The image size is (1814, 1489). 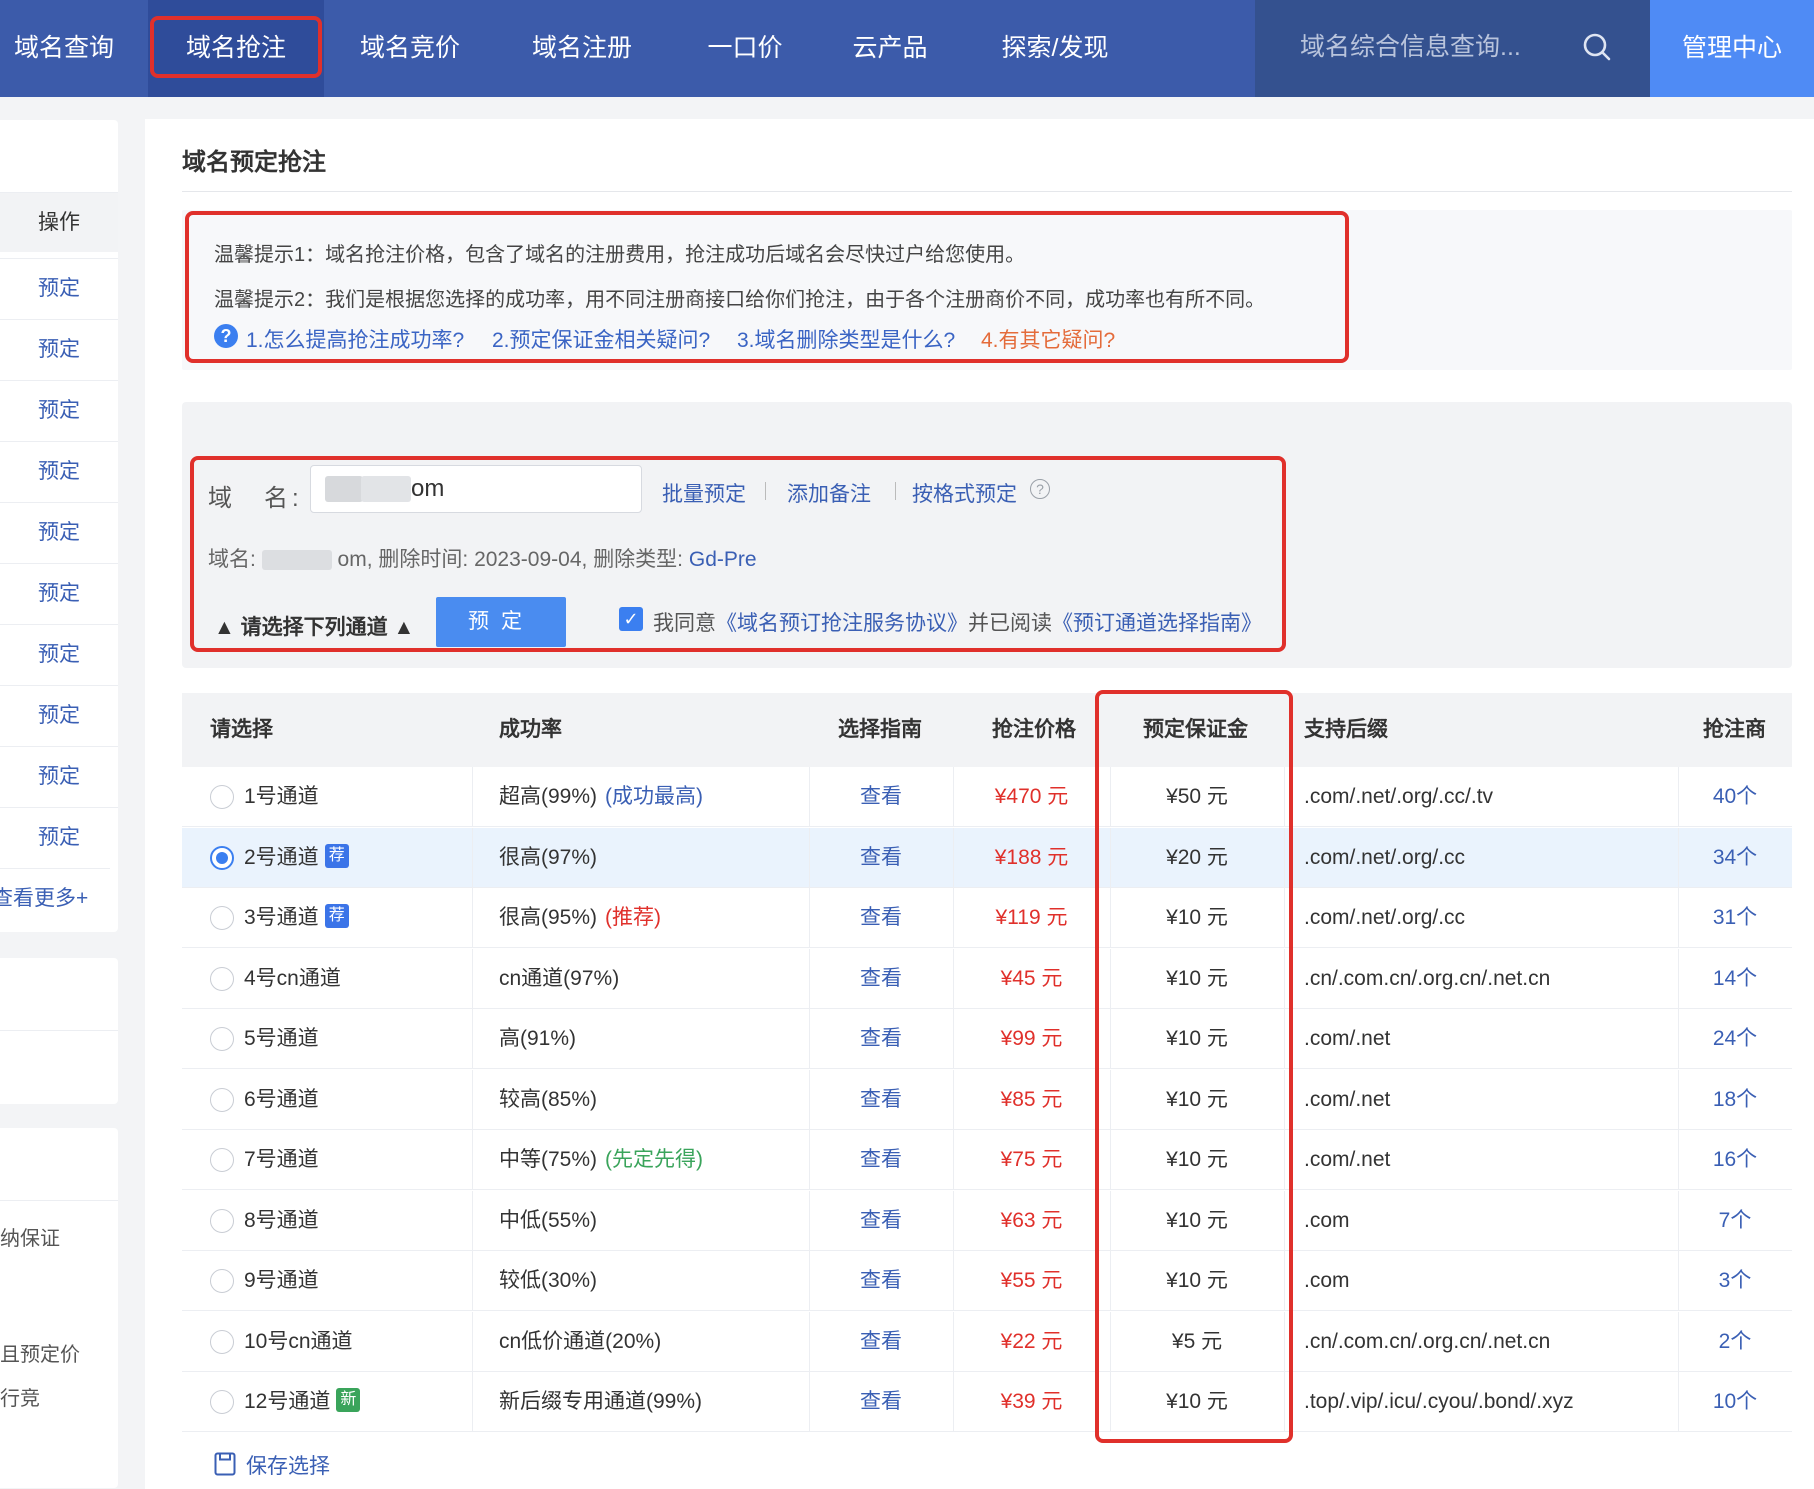 What do you see at coordinates (1048, 339) in the screenshot?
I see `faq-link-4: 4.有其它疑问?` at bounding box center [1048, 339].